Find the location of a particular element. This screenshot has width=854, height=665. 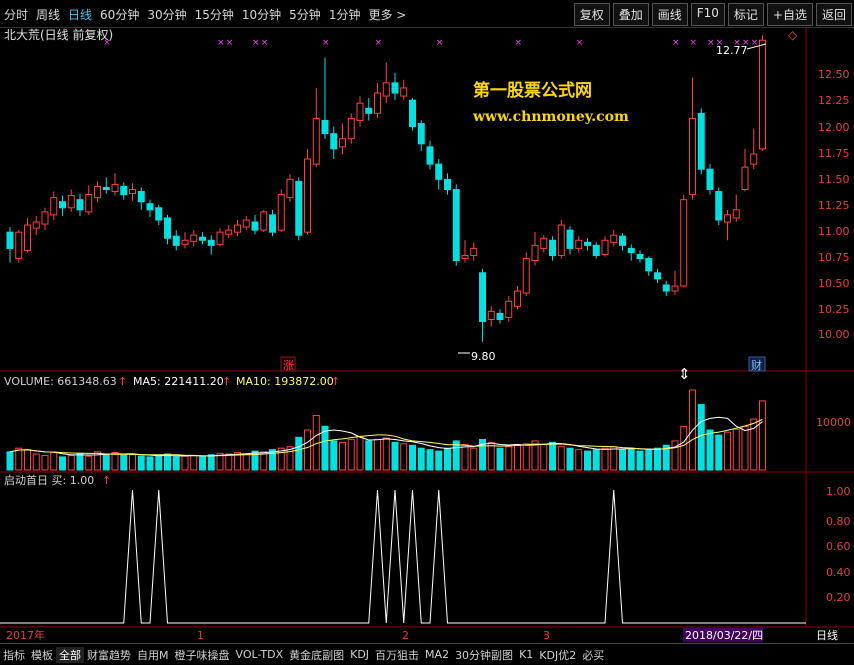

period-tab: 10分钟 is located at coordinates (261, 14).